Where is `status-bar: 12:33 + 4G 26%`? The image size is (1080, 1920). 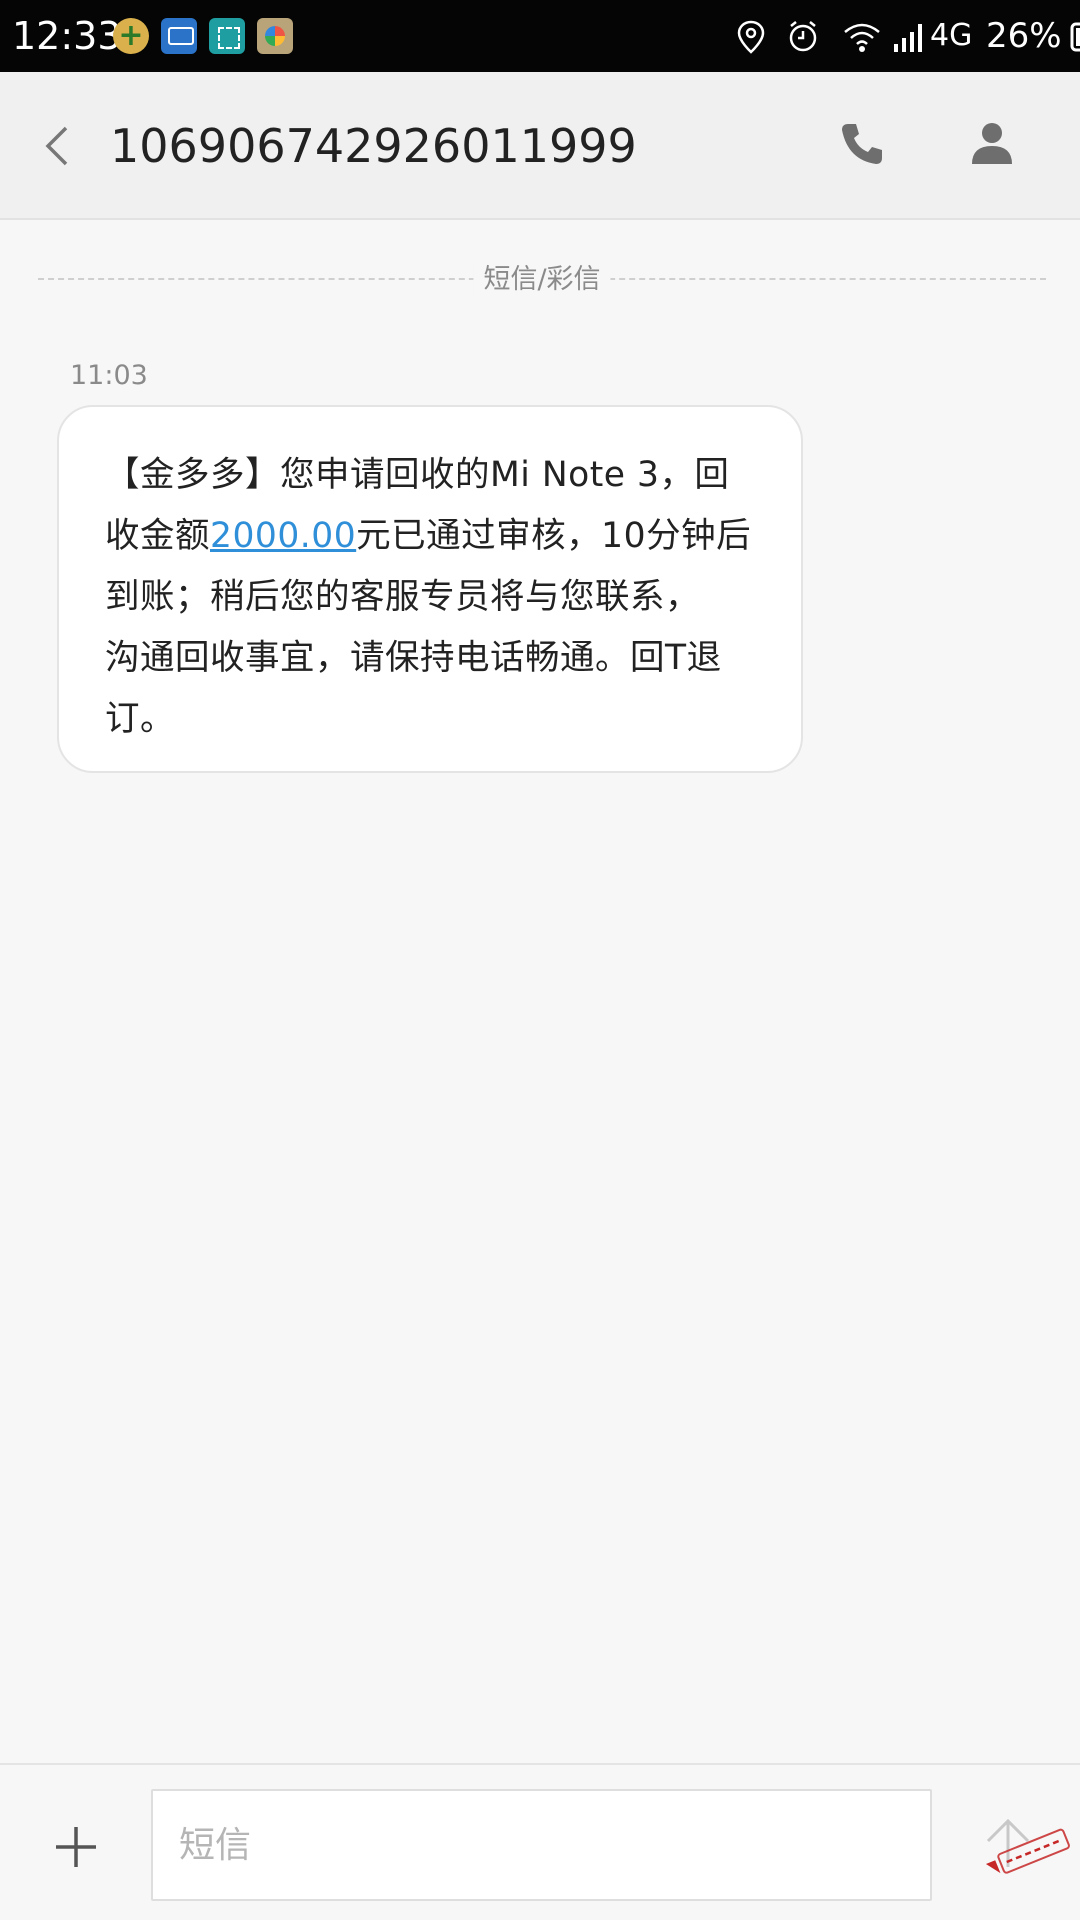 status-bar: 12:33 + 4G 26% is located at coordinates (540, 36).